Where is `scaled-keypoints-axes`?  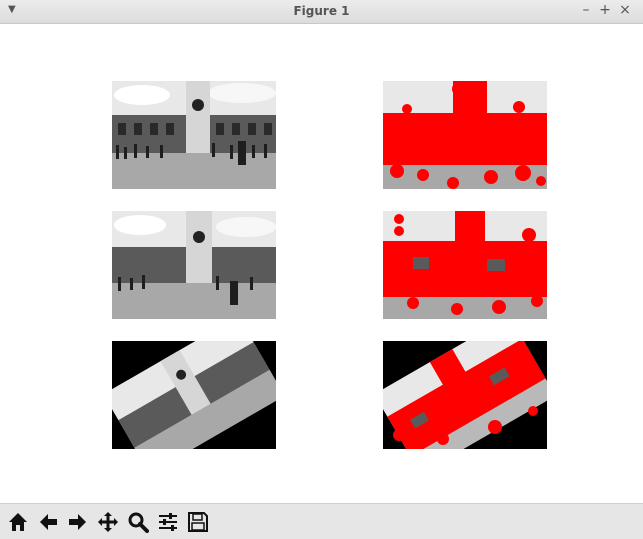
scaled-keypoints-axes is located at coordinates (465, 265).